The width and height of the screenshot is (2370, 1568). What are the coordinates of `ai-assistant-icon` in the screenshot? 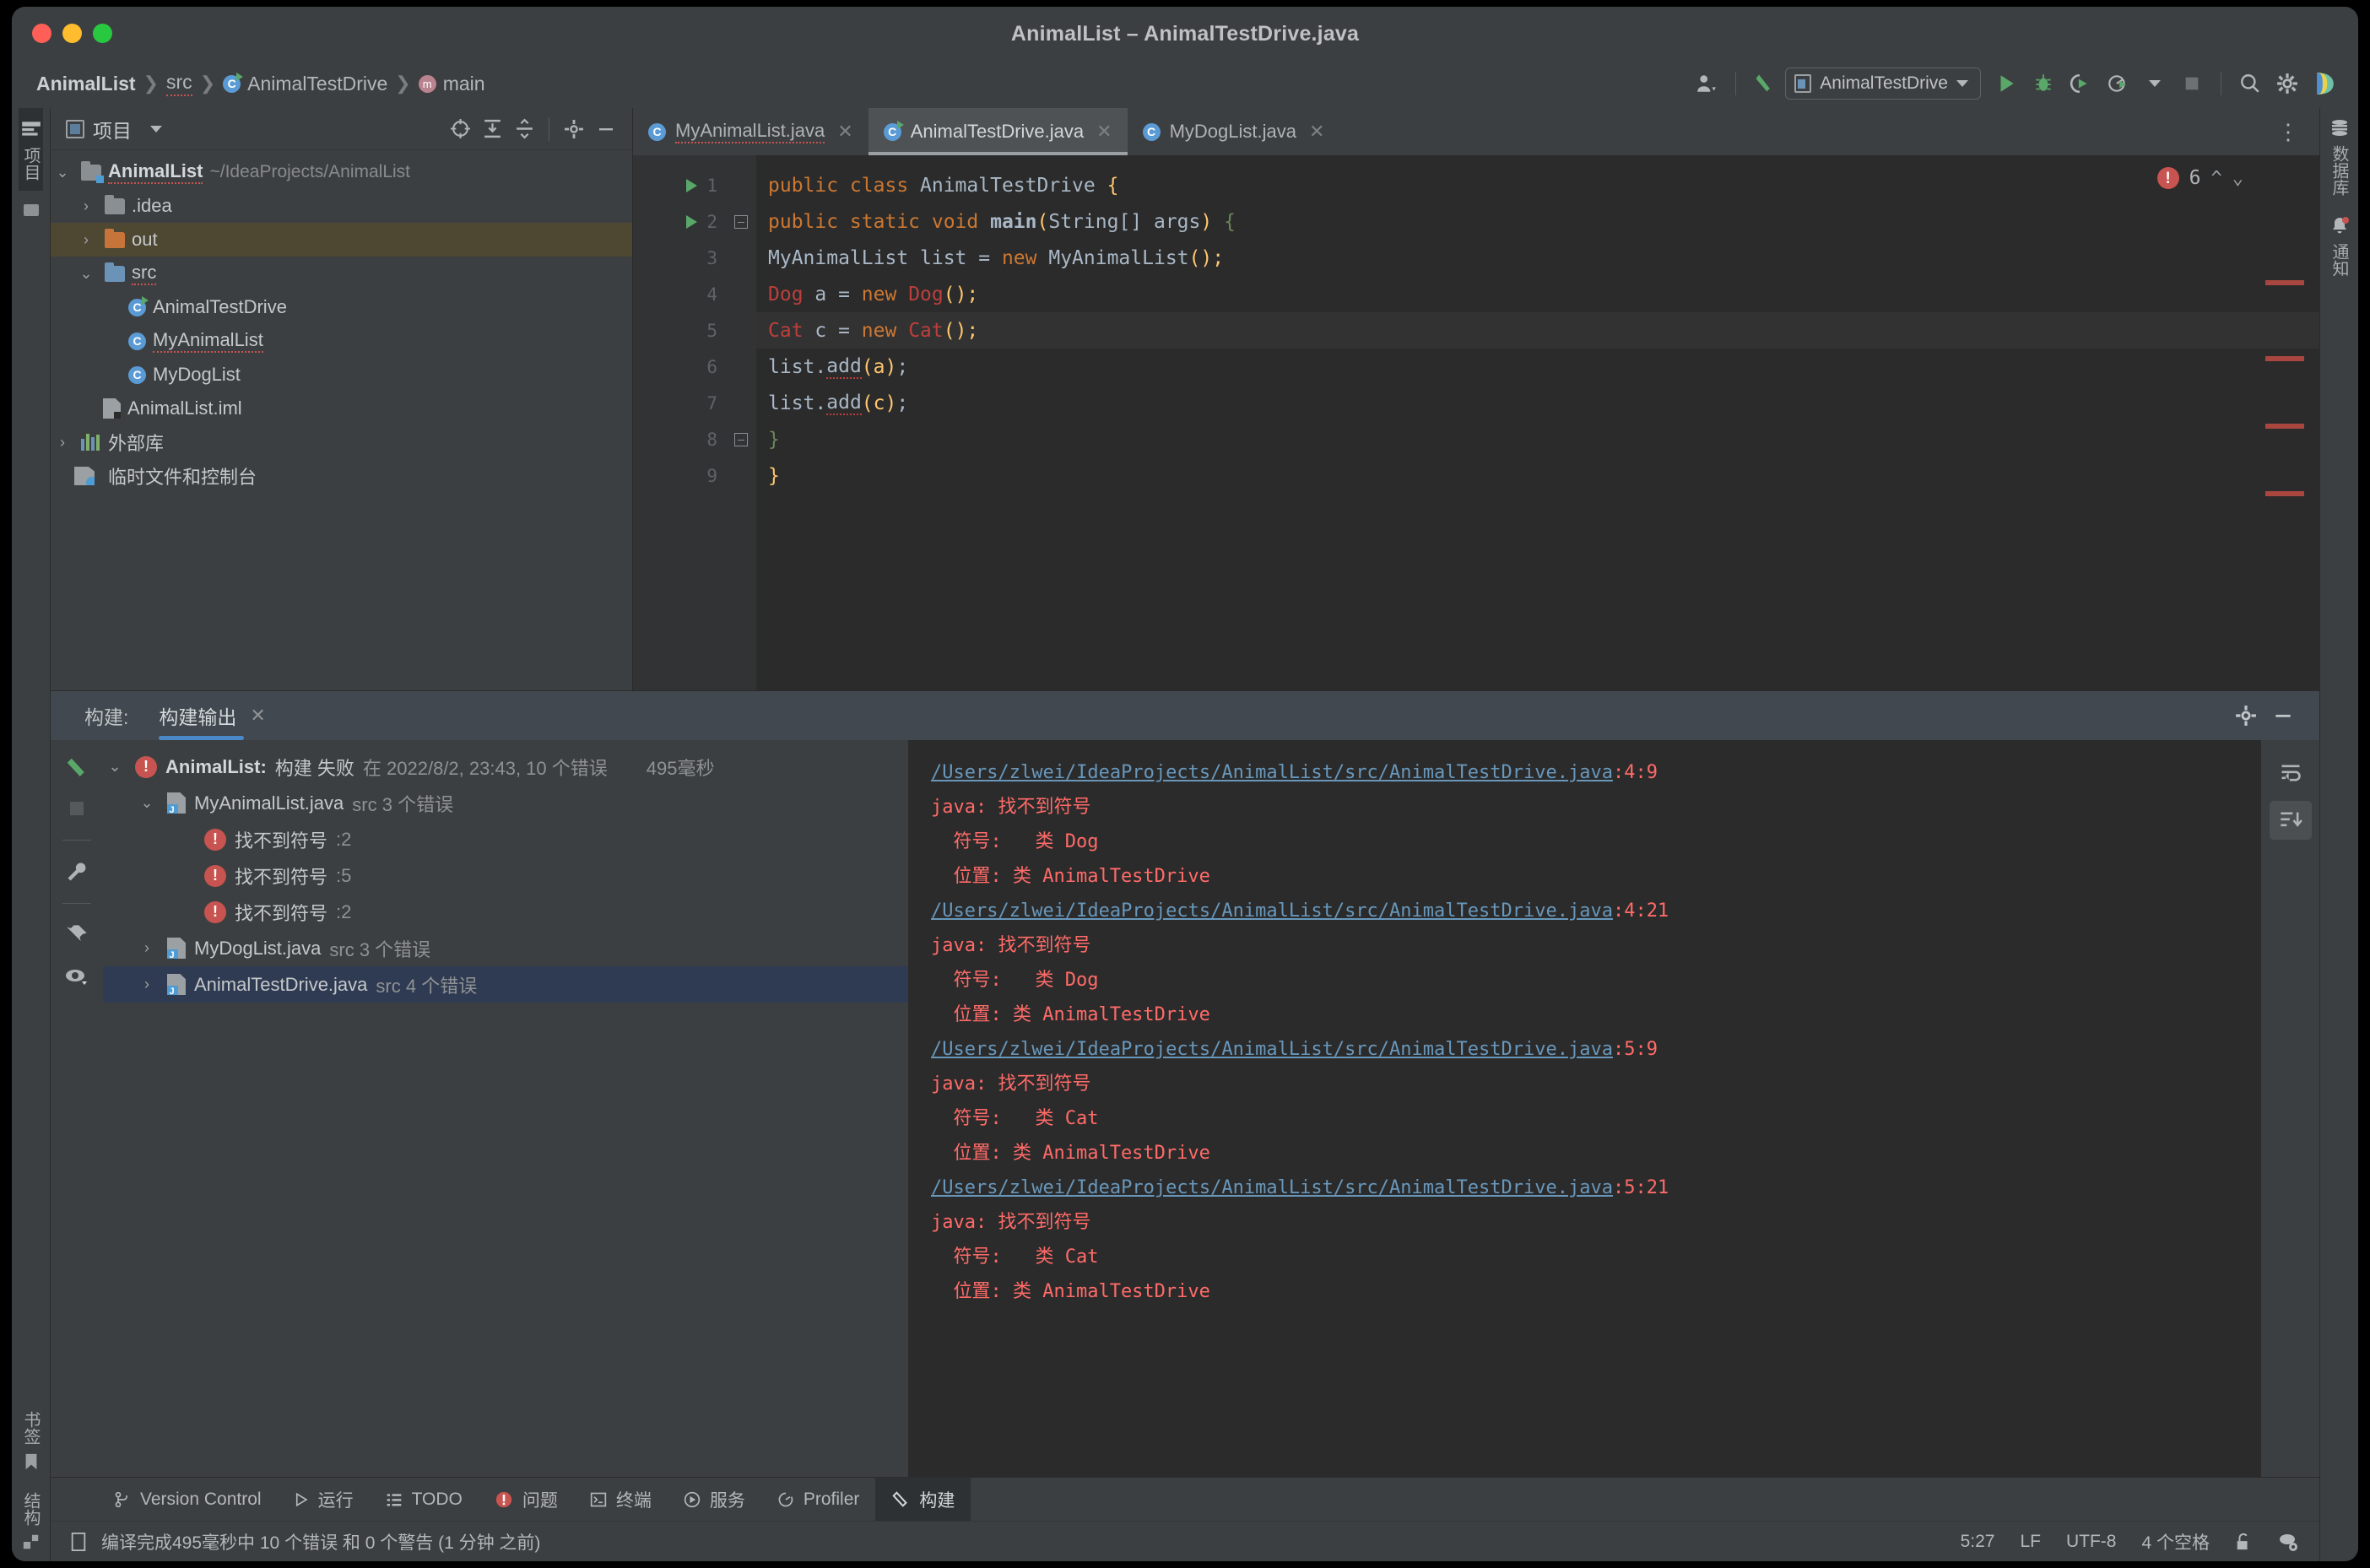 It's located at (2324, 83).